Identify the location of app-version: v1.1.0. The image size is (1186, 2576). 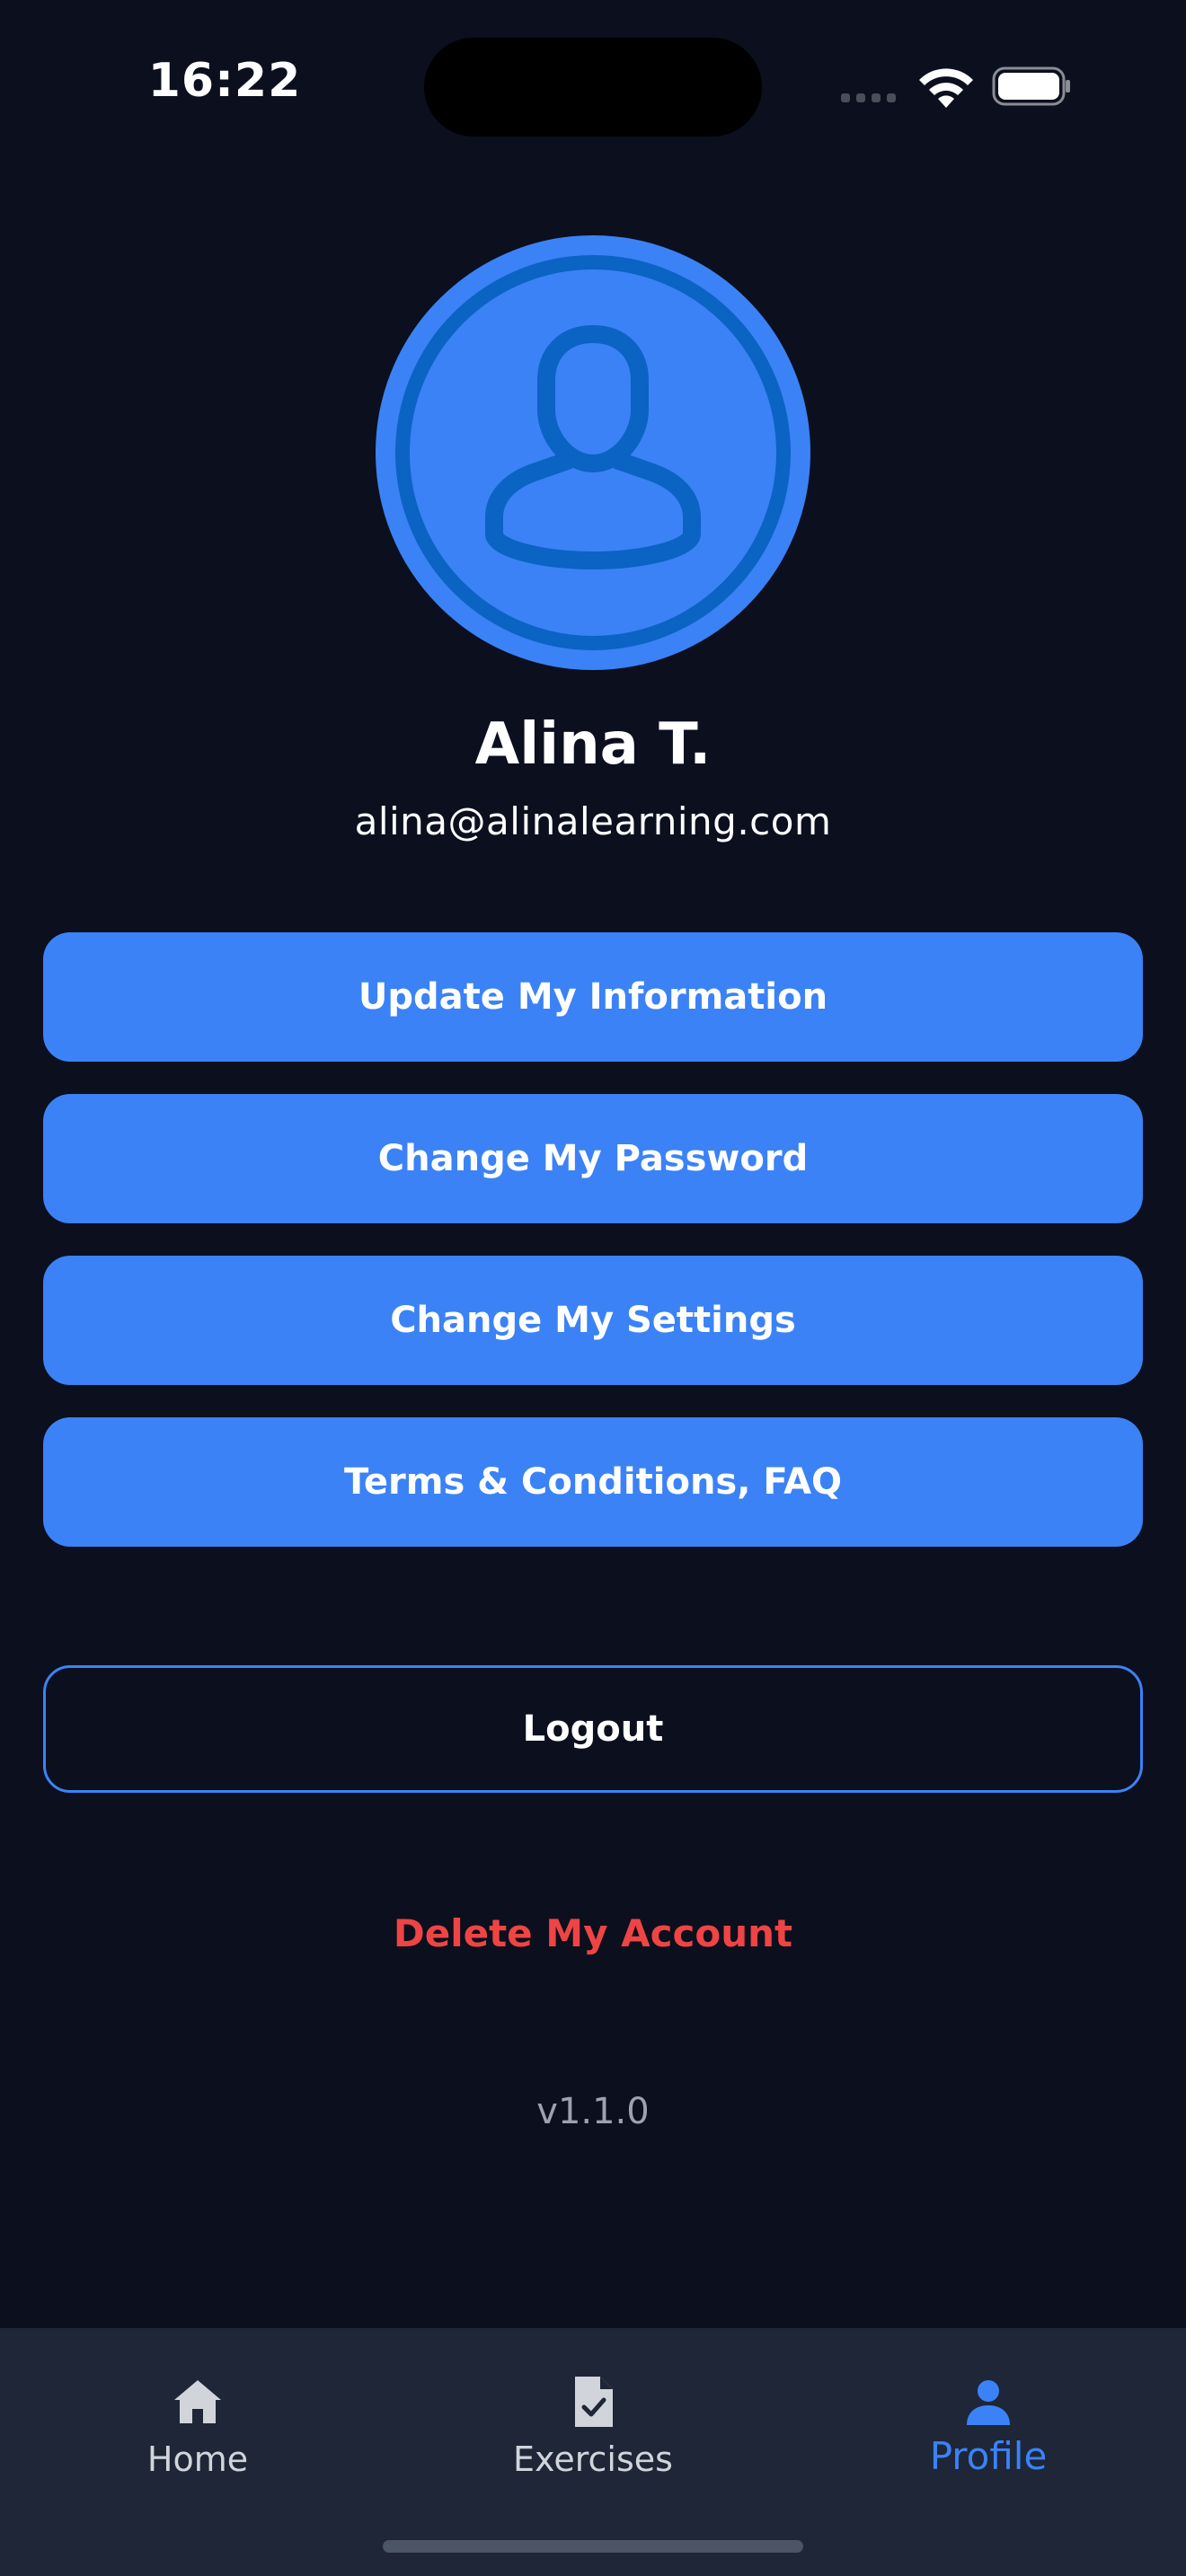
(593, 2111).